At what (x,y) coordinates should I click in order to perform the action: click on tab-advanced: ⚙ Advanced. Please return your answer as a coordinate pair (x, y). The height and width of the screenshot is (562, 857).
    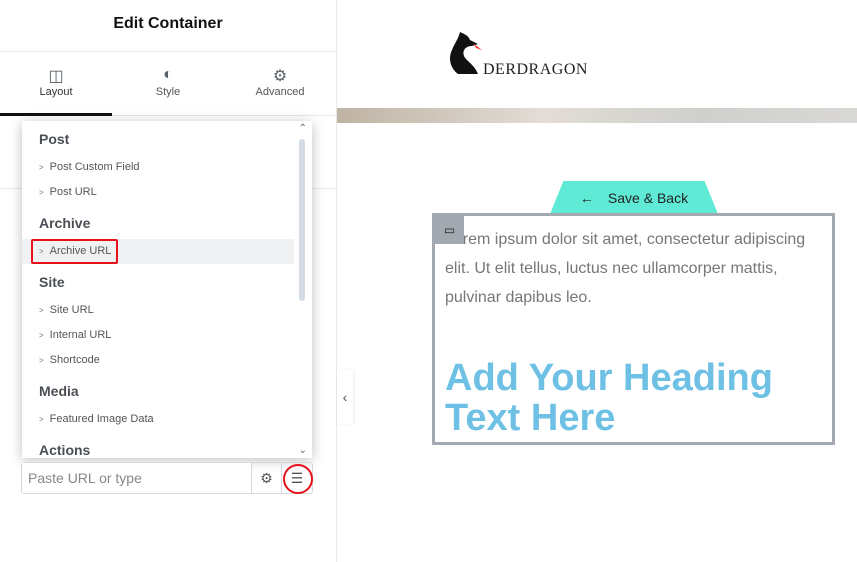
    Looking at the image, I should click on (280, 83).